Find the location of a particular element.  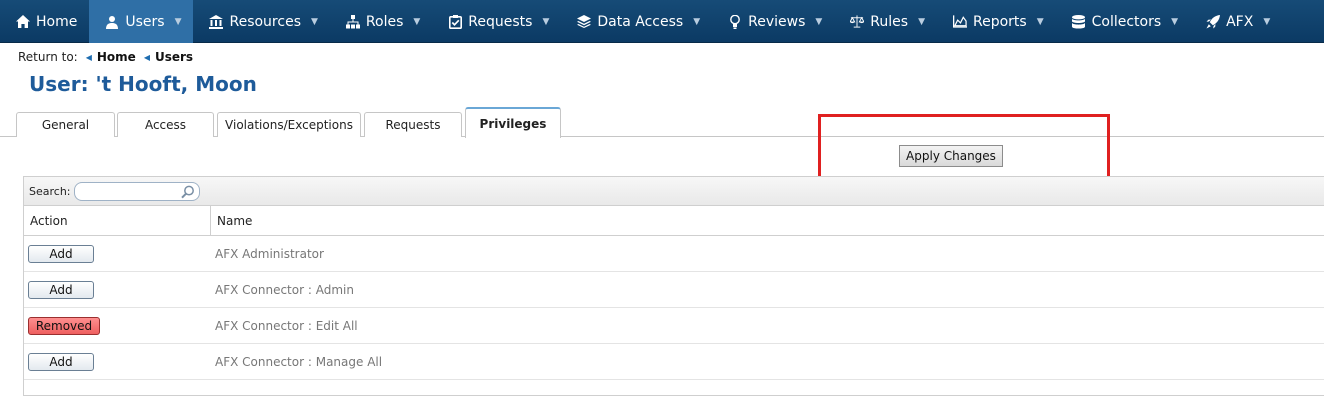

privilege-name: AFX Connector : Admin is located at coordinates (284, 289).